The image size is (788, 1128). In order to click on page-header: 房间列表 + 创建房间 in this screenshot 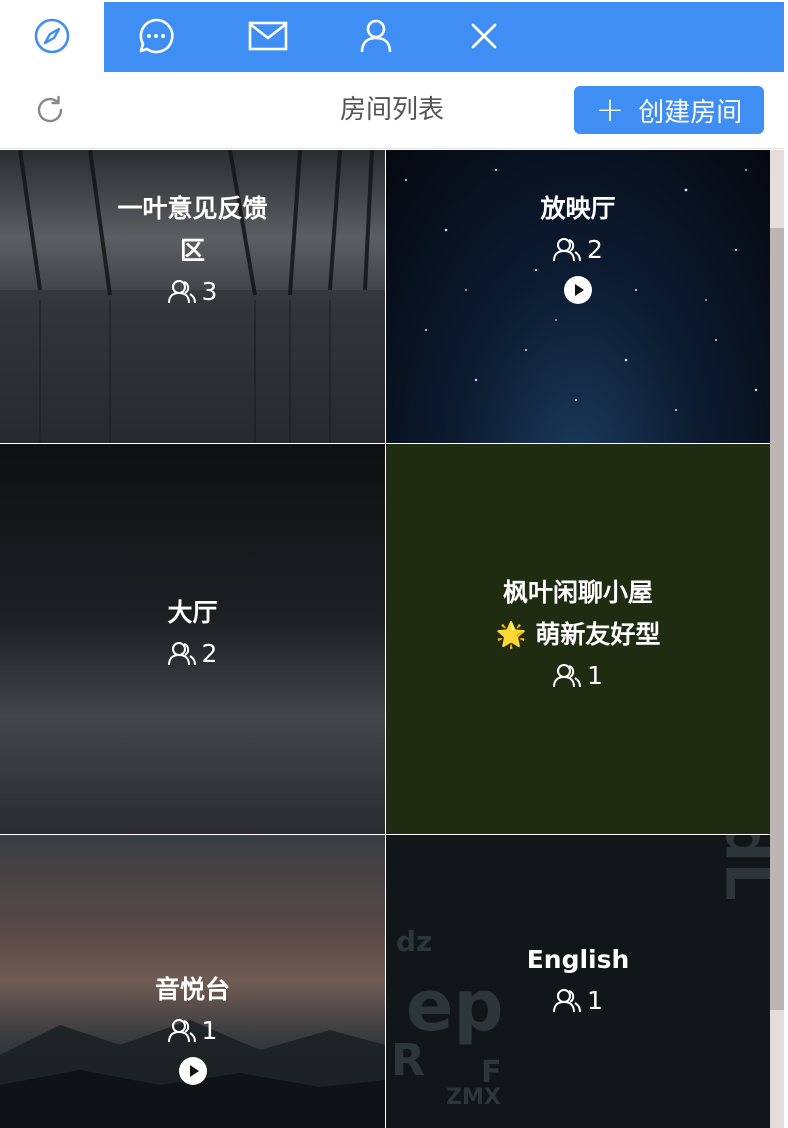, I will do `click(392, 110)`.